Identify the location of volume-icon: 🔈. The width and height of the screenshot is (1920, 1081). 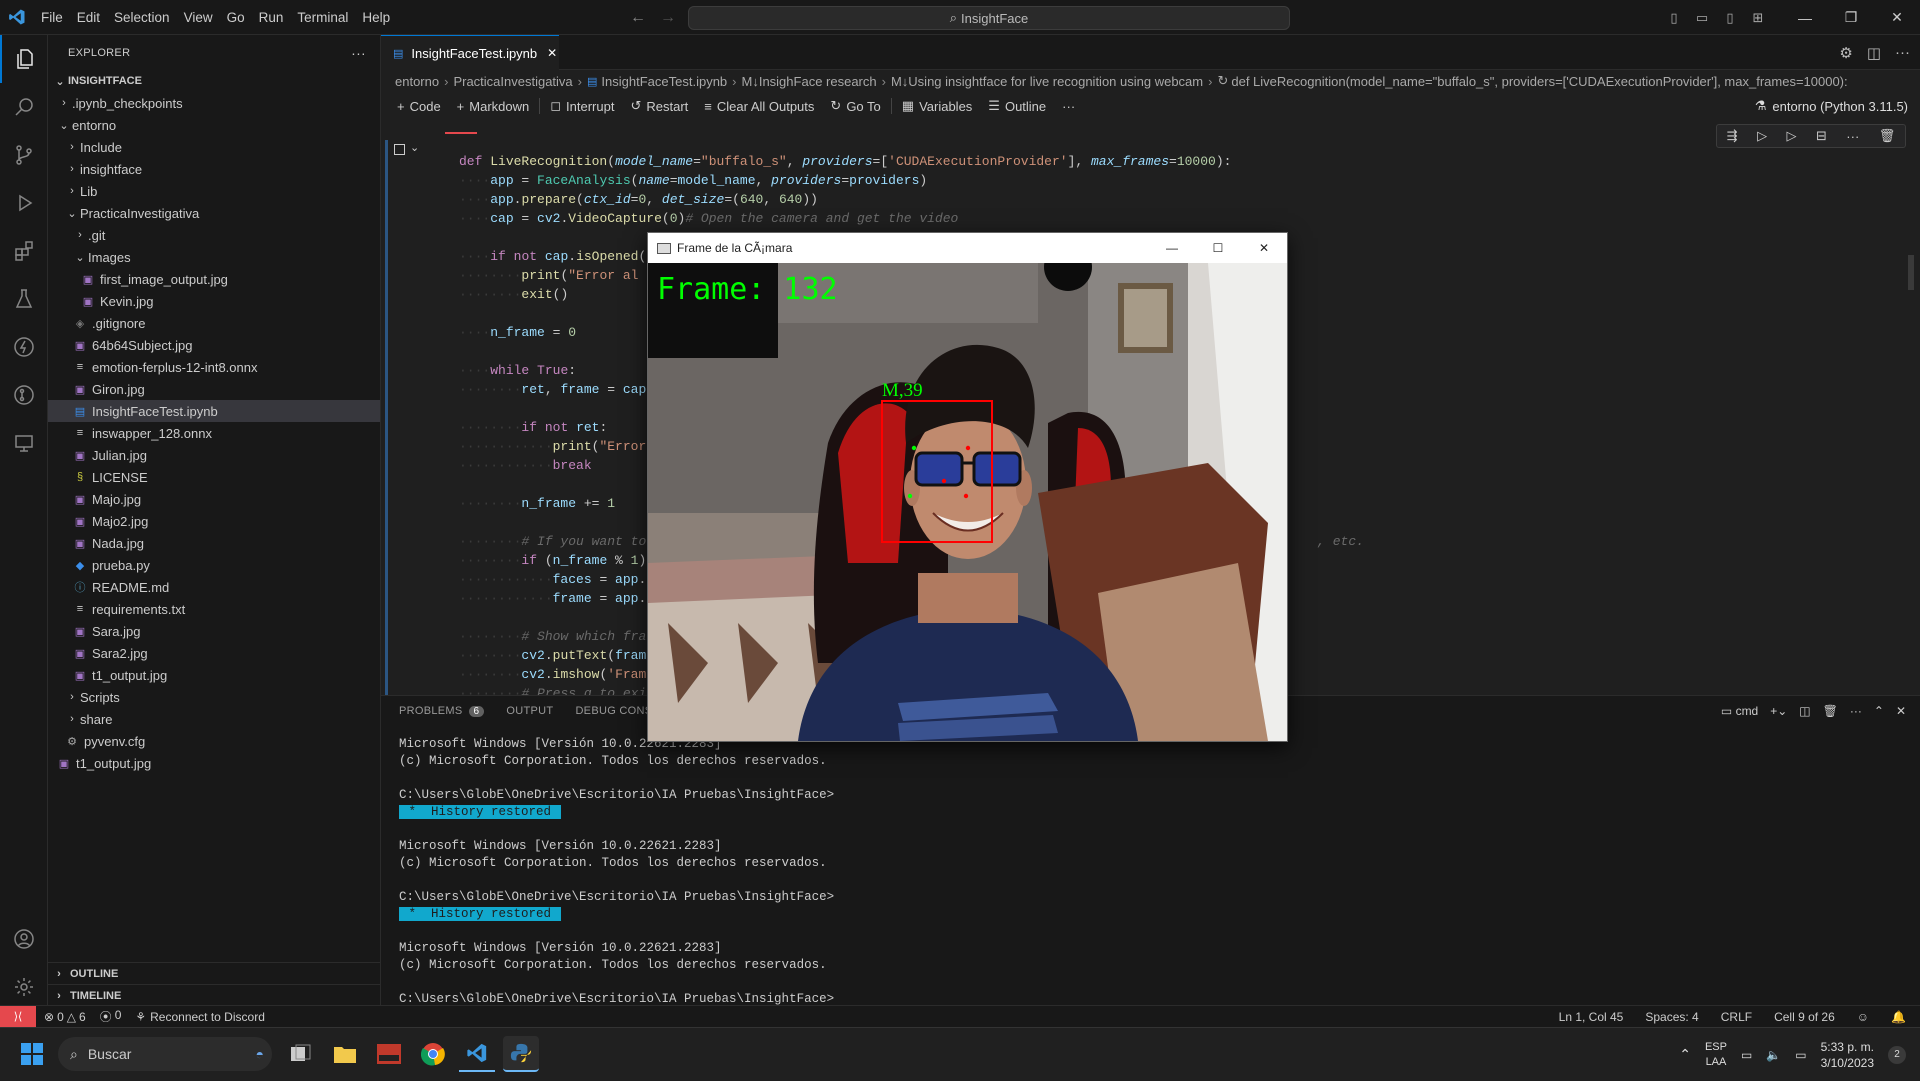
(1773, 1055).